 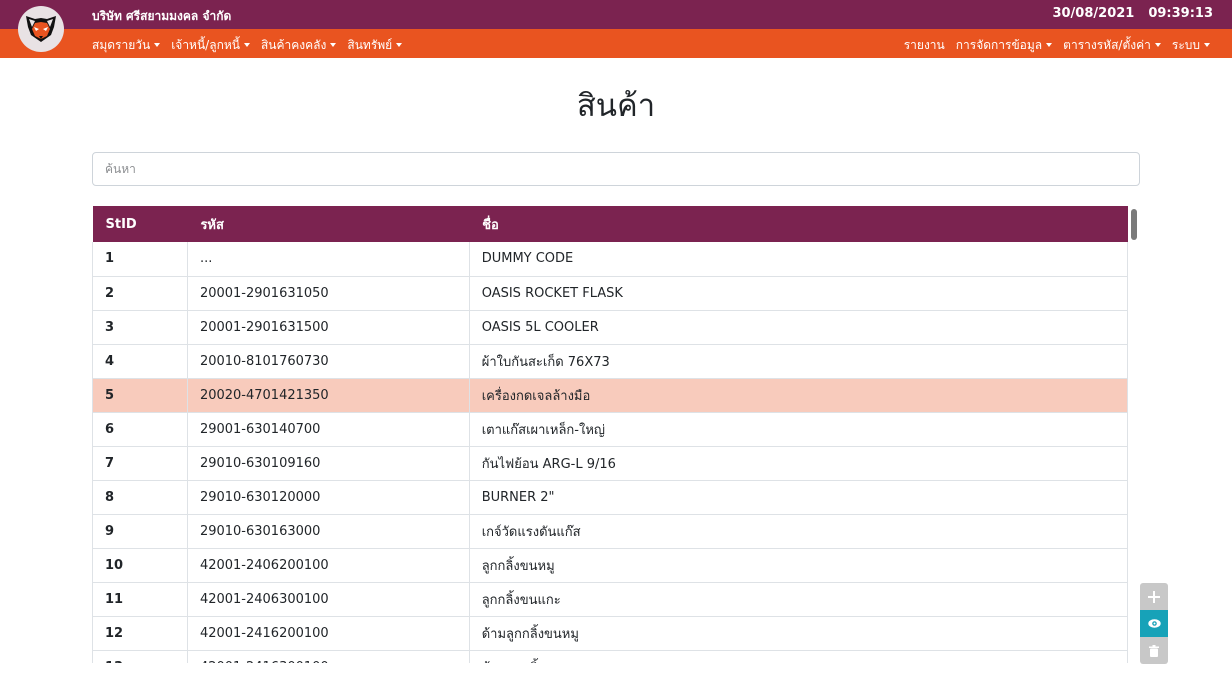 What do you see at coordinates (799, 429) in the screenshot?
I see `cell-name: เตาแก๊สเผาเหล็ก-ใหญ่` at bounding box center [799, 429].